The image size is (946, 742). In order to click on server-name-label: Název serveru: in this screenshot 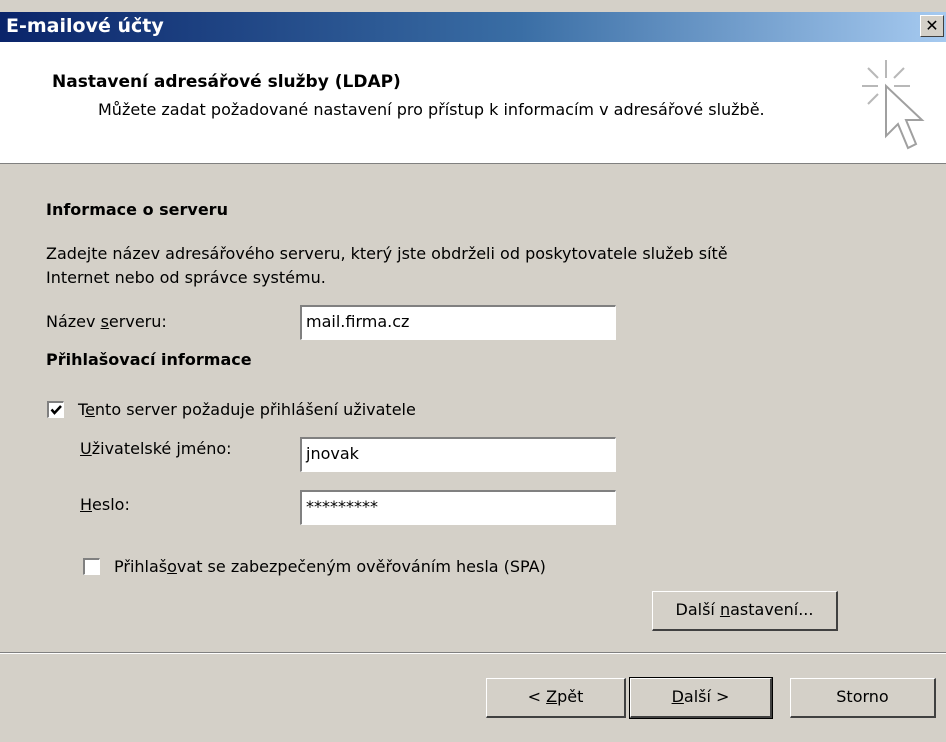, I will do `click(106, 321)`.